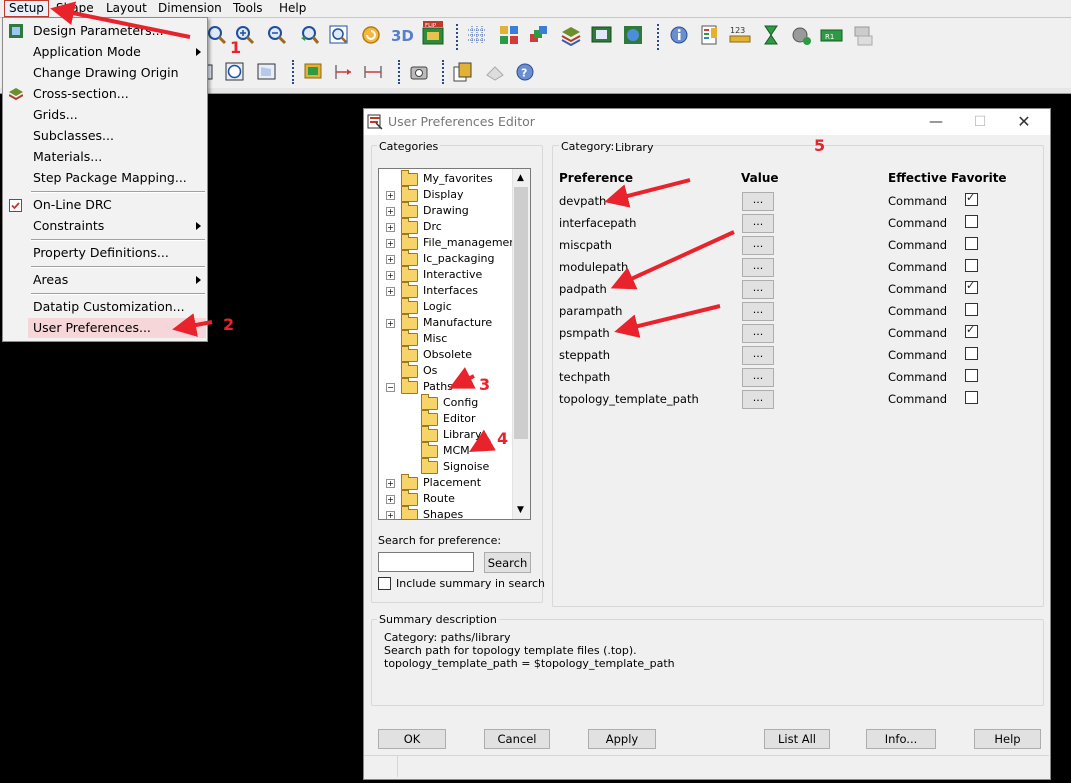  I want to click on annotation-number-4: 4, so click(503, 438).